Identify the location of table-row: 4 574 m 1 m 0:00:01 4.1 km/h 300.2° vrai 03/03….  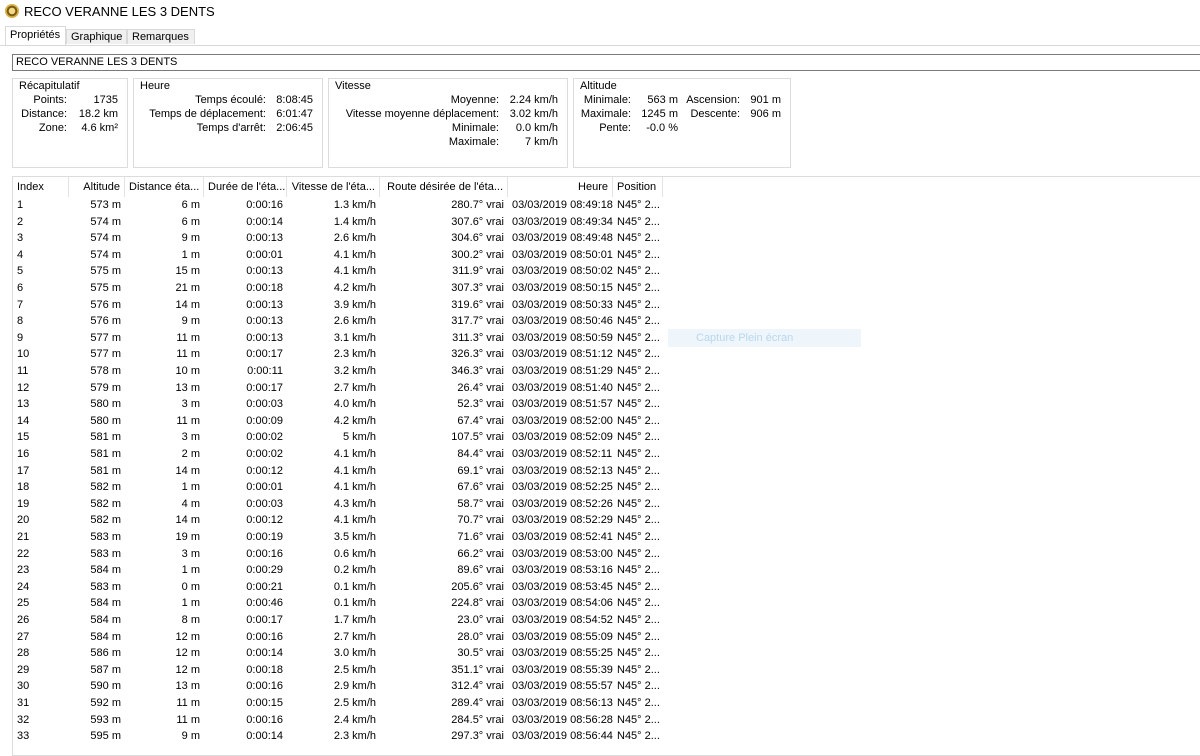
(338, 255).